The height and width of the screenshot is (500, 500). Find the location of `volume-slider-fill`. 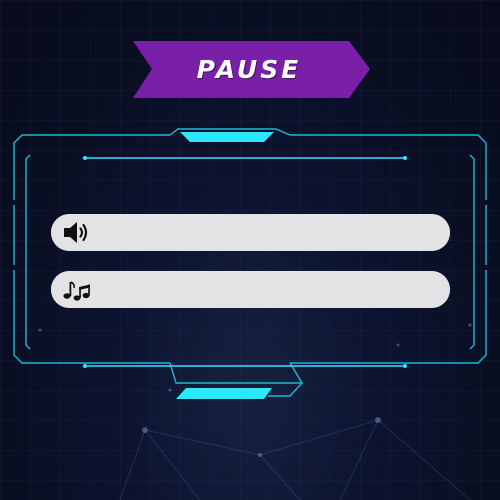

volume-slider-fill is located at coordinates (250, 232).